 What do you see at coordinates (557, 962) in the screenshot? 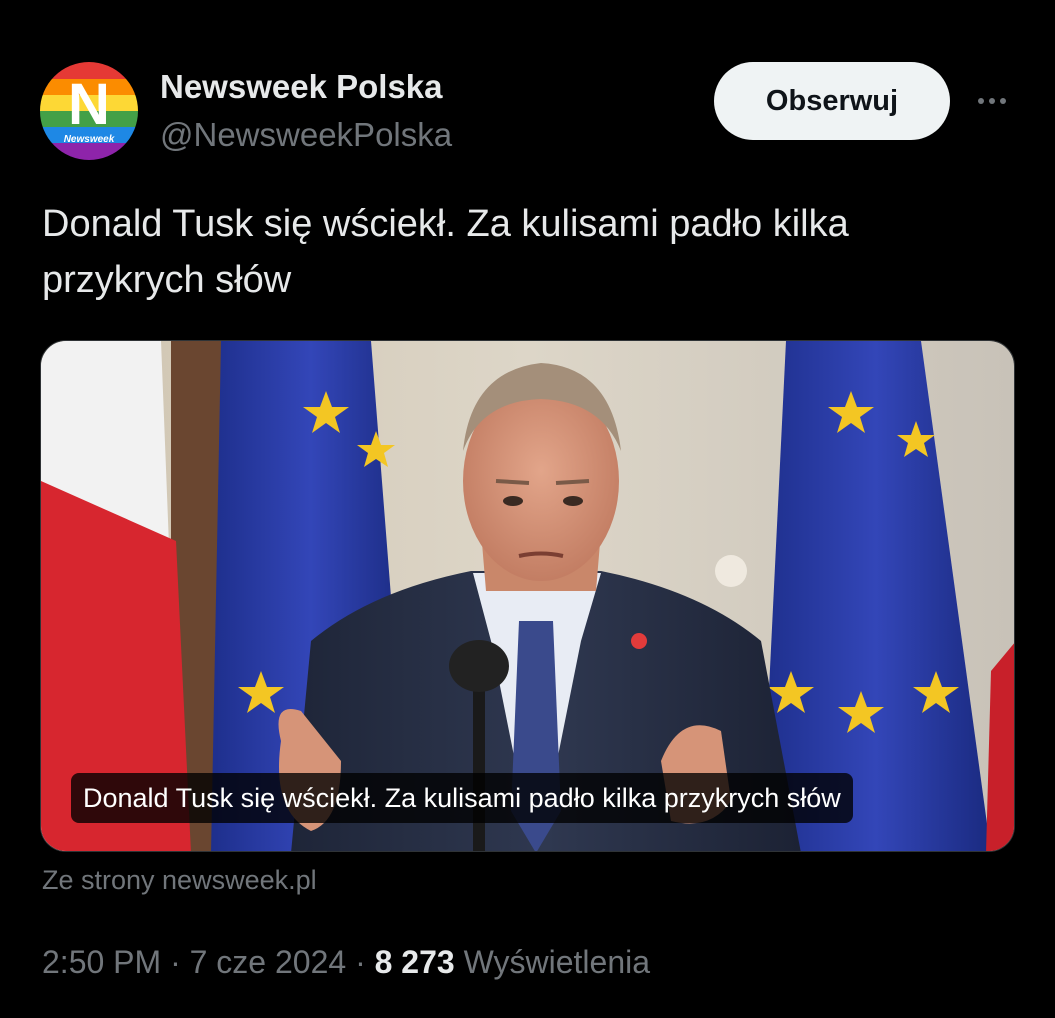
I see `views-label: Wyświetlenia` at bounding box center [557, 962].